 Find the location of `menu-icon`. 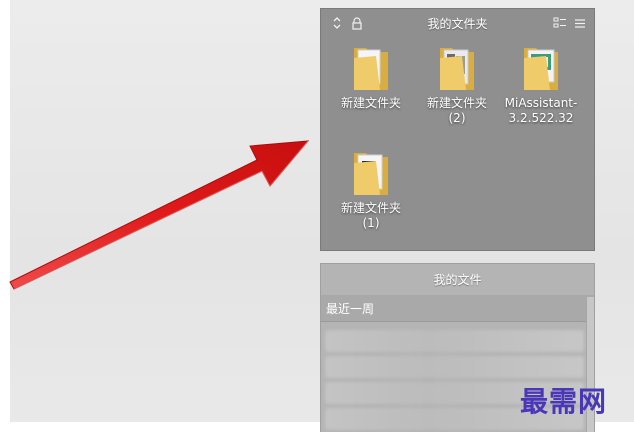

menu-icon is located at coordinates (580, 23).